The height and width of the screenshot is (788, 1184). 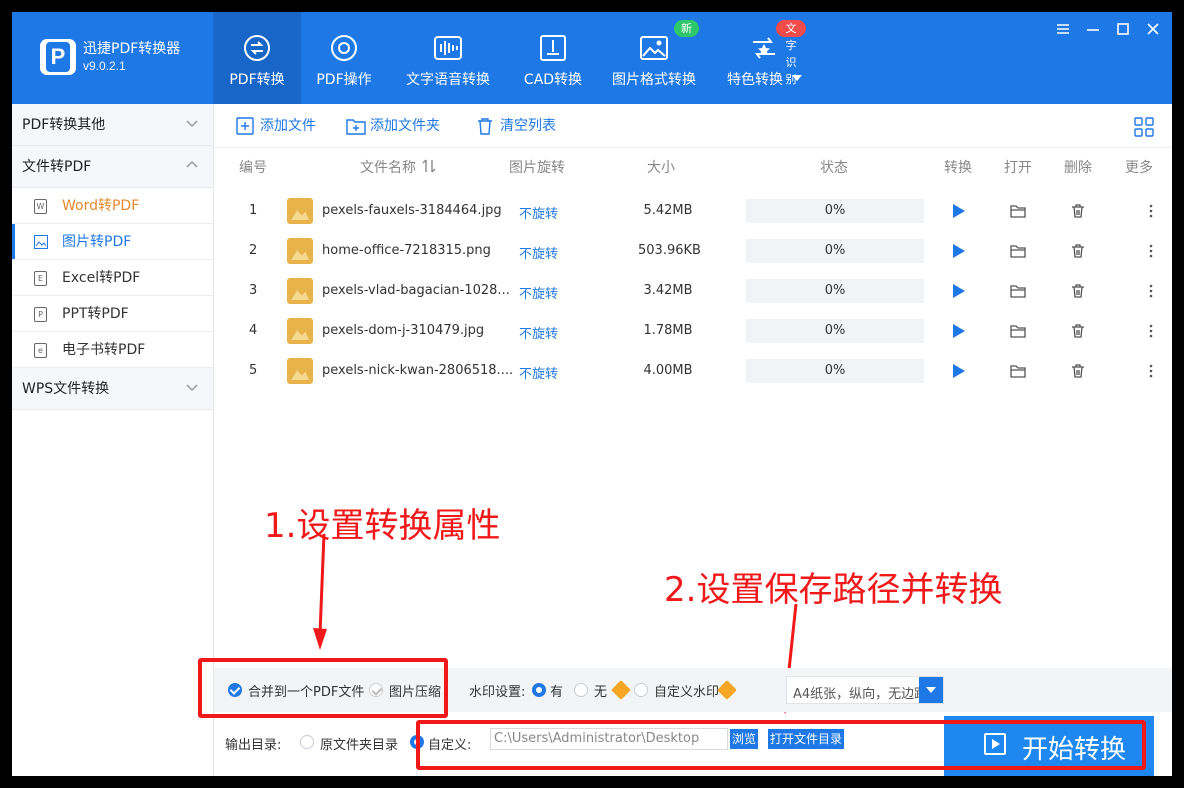 What do you see at coordinates (57, 167) in the screenshot?
I see `sidebar-group-label: 文件转PDF` at bounding box center [57, 167].